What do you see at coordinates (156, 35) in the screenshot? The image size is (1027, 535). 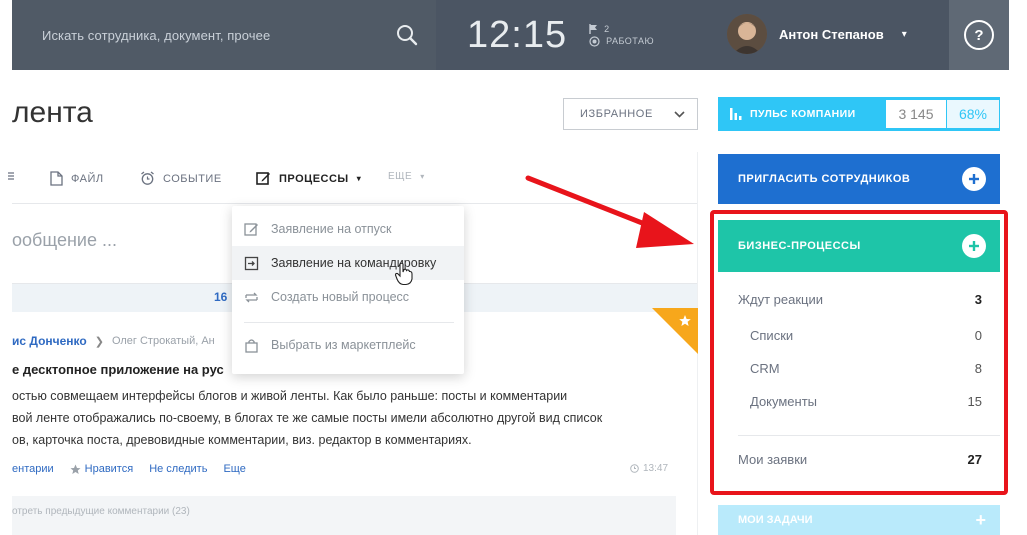 I see `search-input: Искать сотрудника, документ, прочее` at bounding box center [156, 35].